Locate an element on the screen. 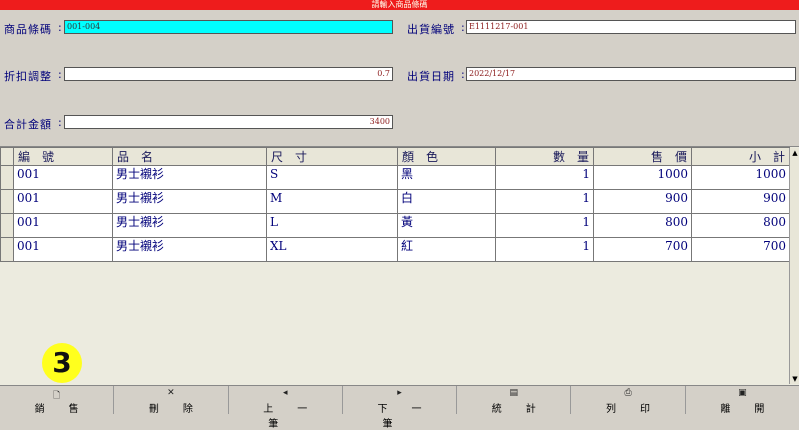  cell-subtotal: 700 is located at coordinates (740, 249).